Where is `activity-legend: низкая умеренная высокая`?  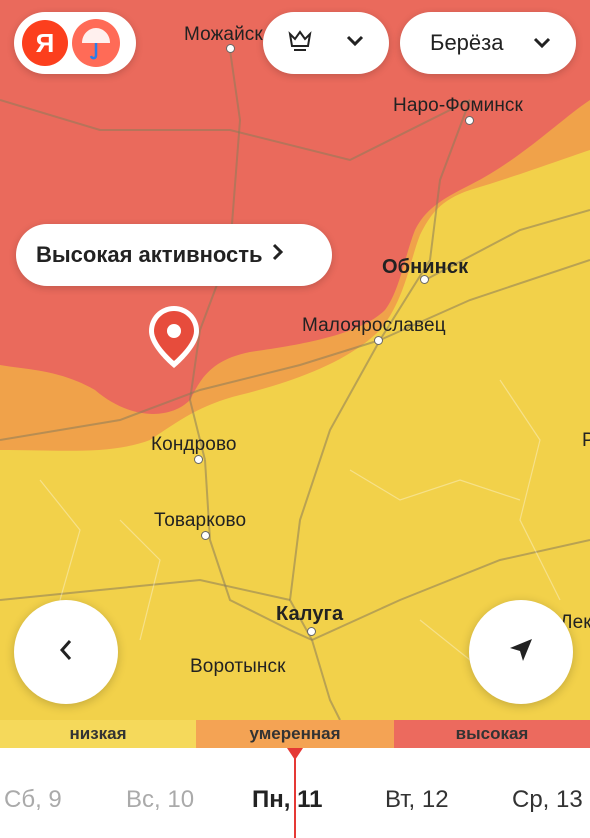 activity-legend: низкая умеренная высокая is located at coordinates (295, 734).